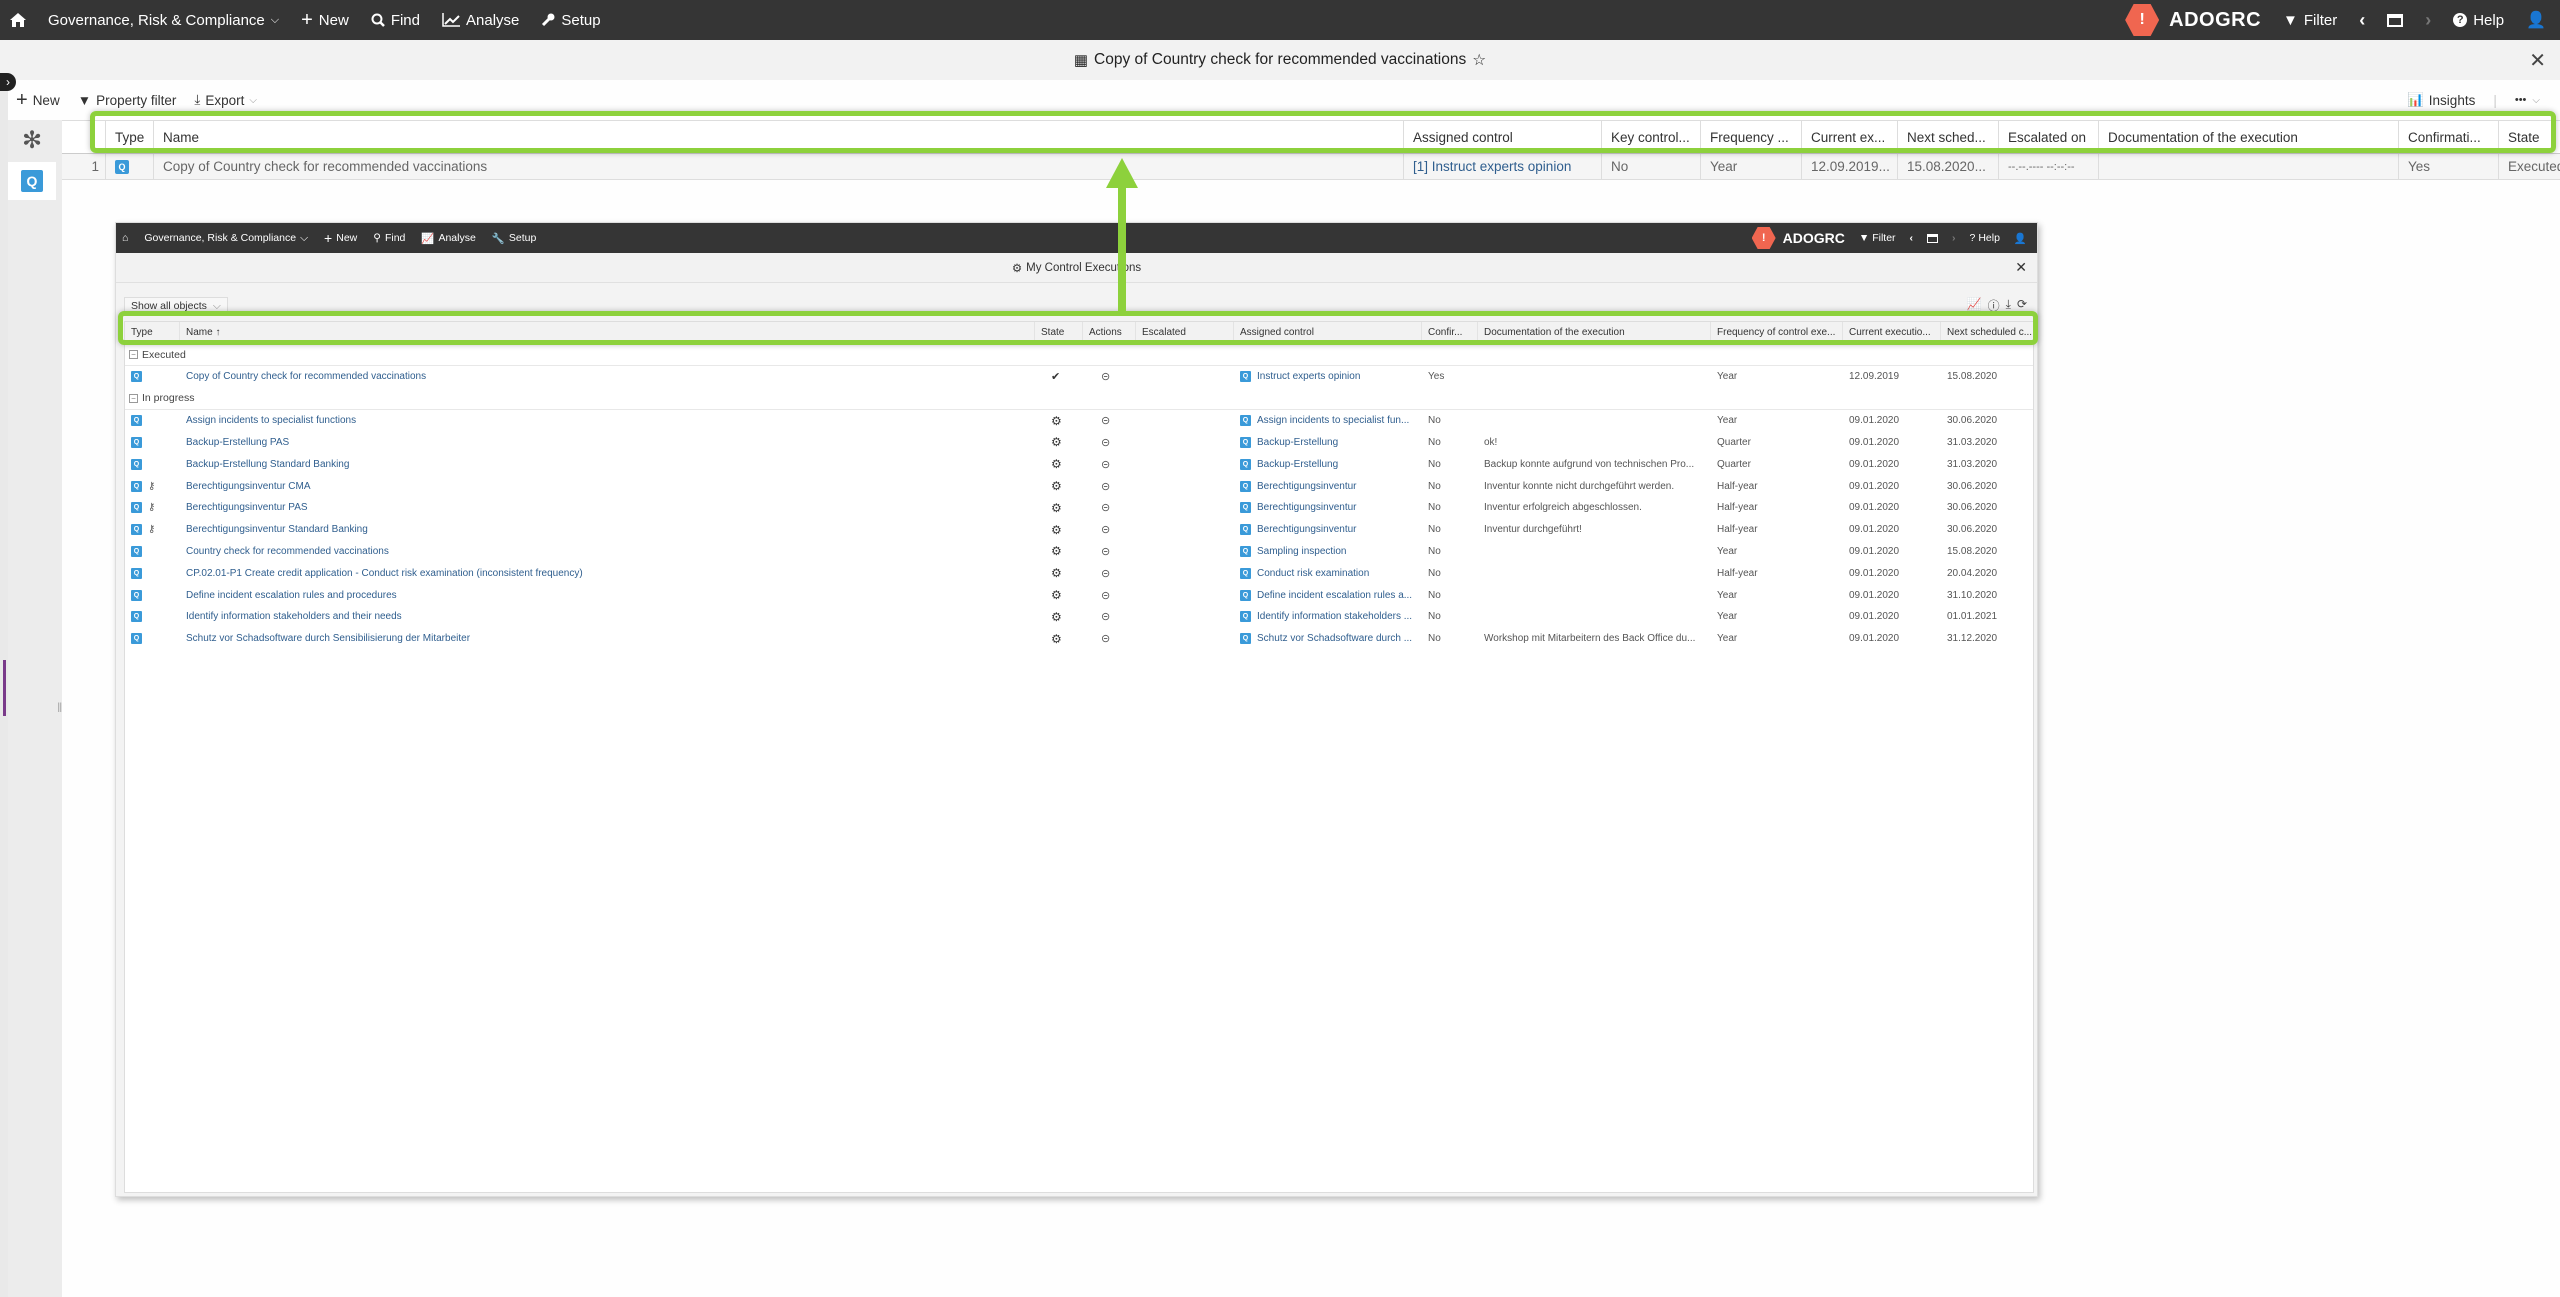  Describe the element at coordinates (18, 20) in the screenshot. I see `home-button` at that location.